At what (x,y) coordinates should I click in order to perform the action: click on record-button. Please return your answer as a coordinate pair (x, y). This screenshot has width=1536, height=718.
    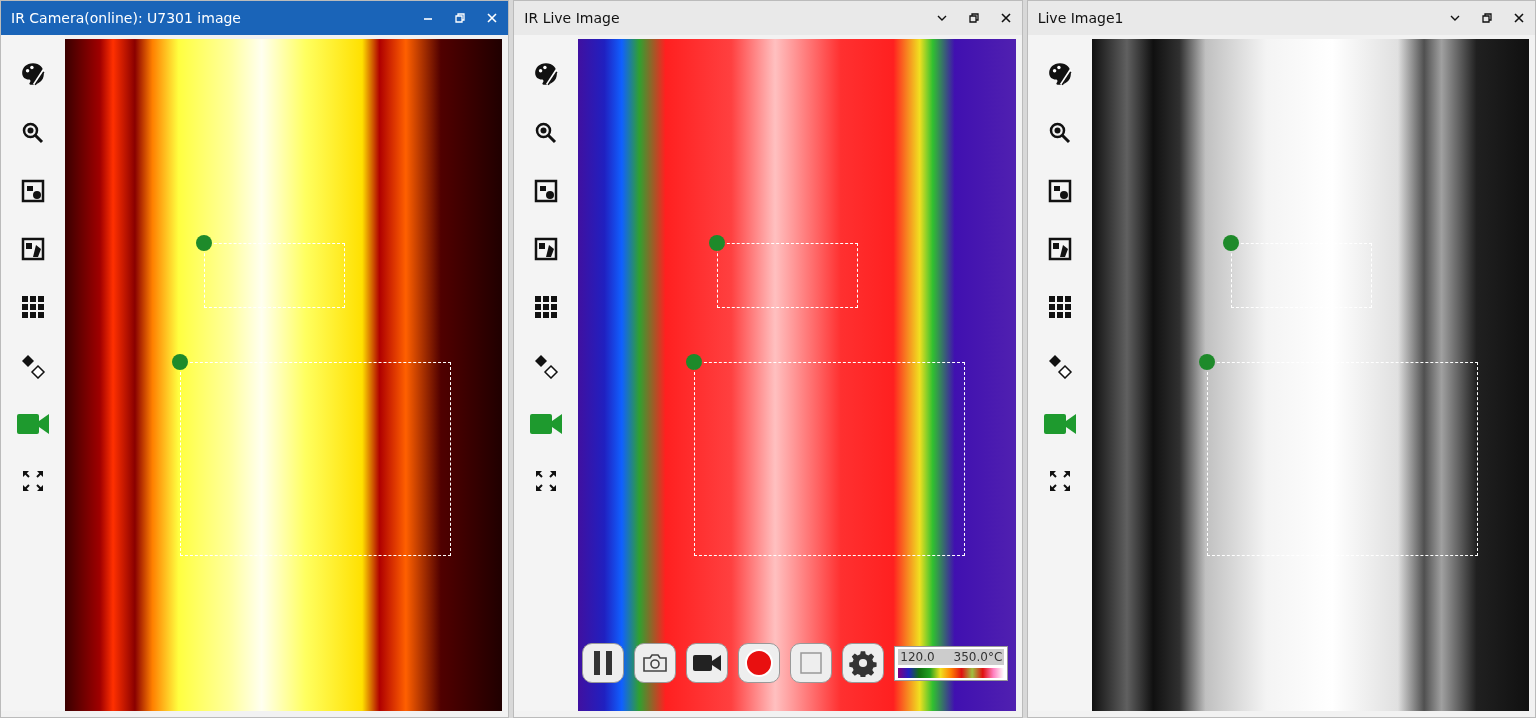
    Looking at the image, I should click on (759, 663).